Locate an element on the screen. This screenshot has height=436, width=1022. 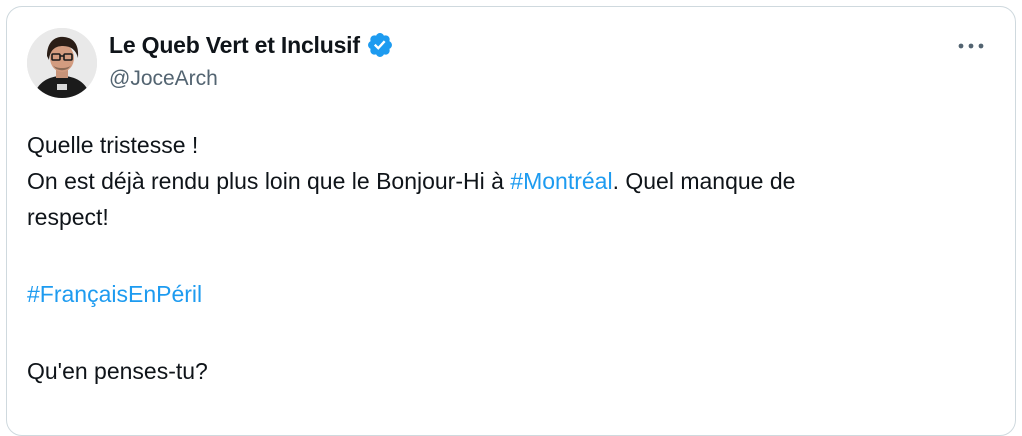
more-dots-icon is located at coordinates (971, 46).